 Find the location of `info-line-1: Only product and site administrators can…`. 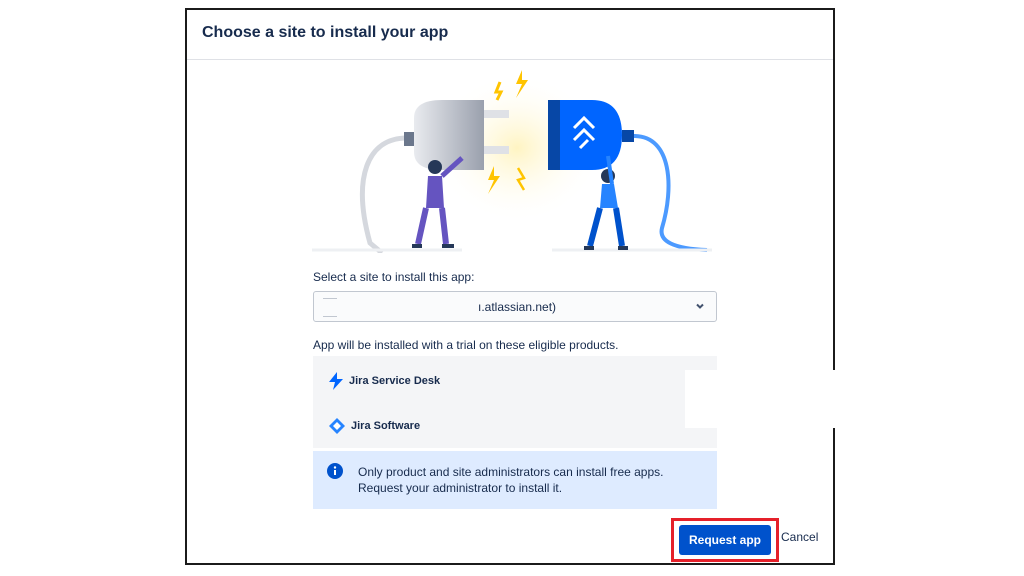

info-line-1: Only product and site administrators can… is located at coordinates (511, 472).